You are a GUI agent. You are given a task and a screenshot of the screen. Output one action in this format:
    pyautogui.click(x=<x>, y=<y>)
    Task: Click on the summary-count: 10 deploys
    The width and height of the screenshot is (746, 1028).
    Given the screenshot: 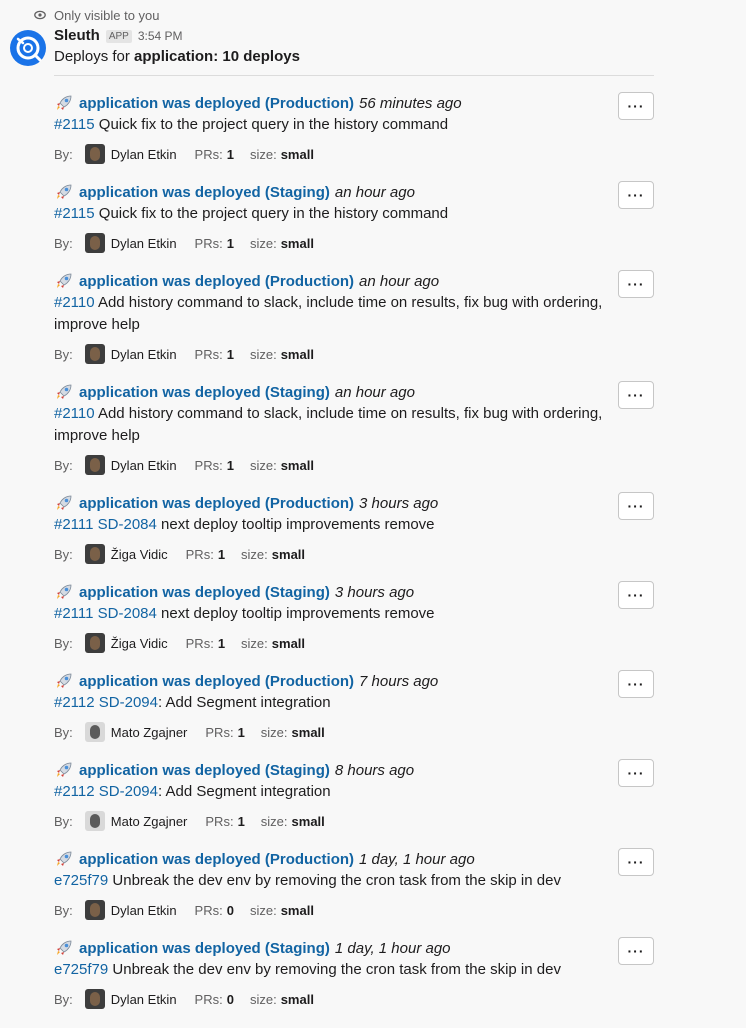 What is the action you would take?
    pyautogui.click(x=261, y=56)
    